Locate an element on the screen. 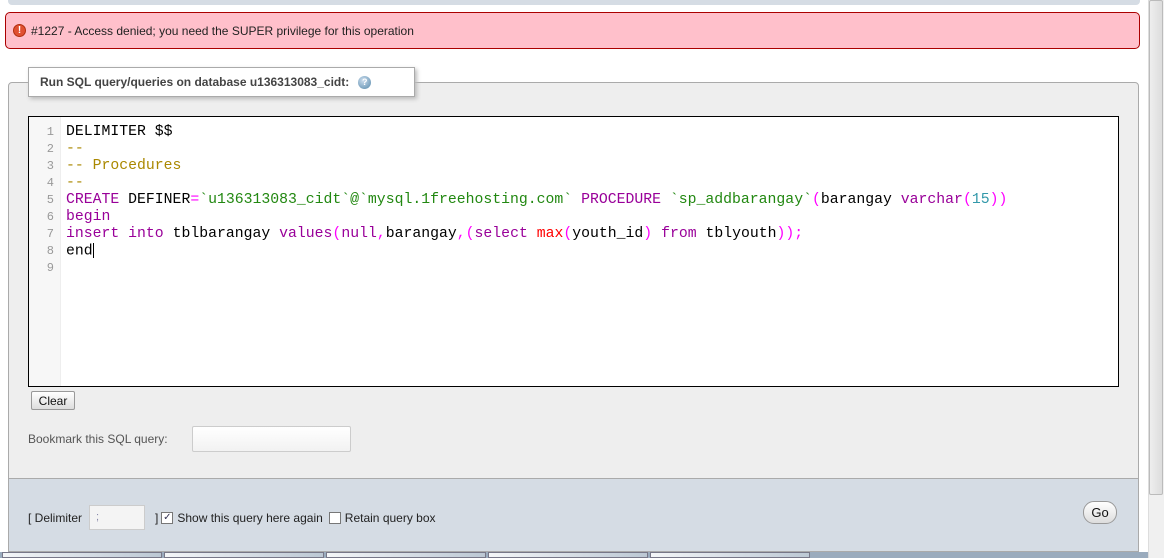  code-token: 15 is located at coordinates (980, 200).